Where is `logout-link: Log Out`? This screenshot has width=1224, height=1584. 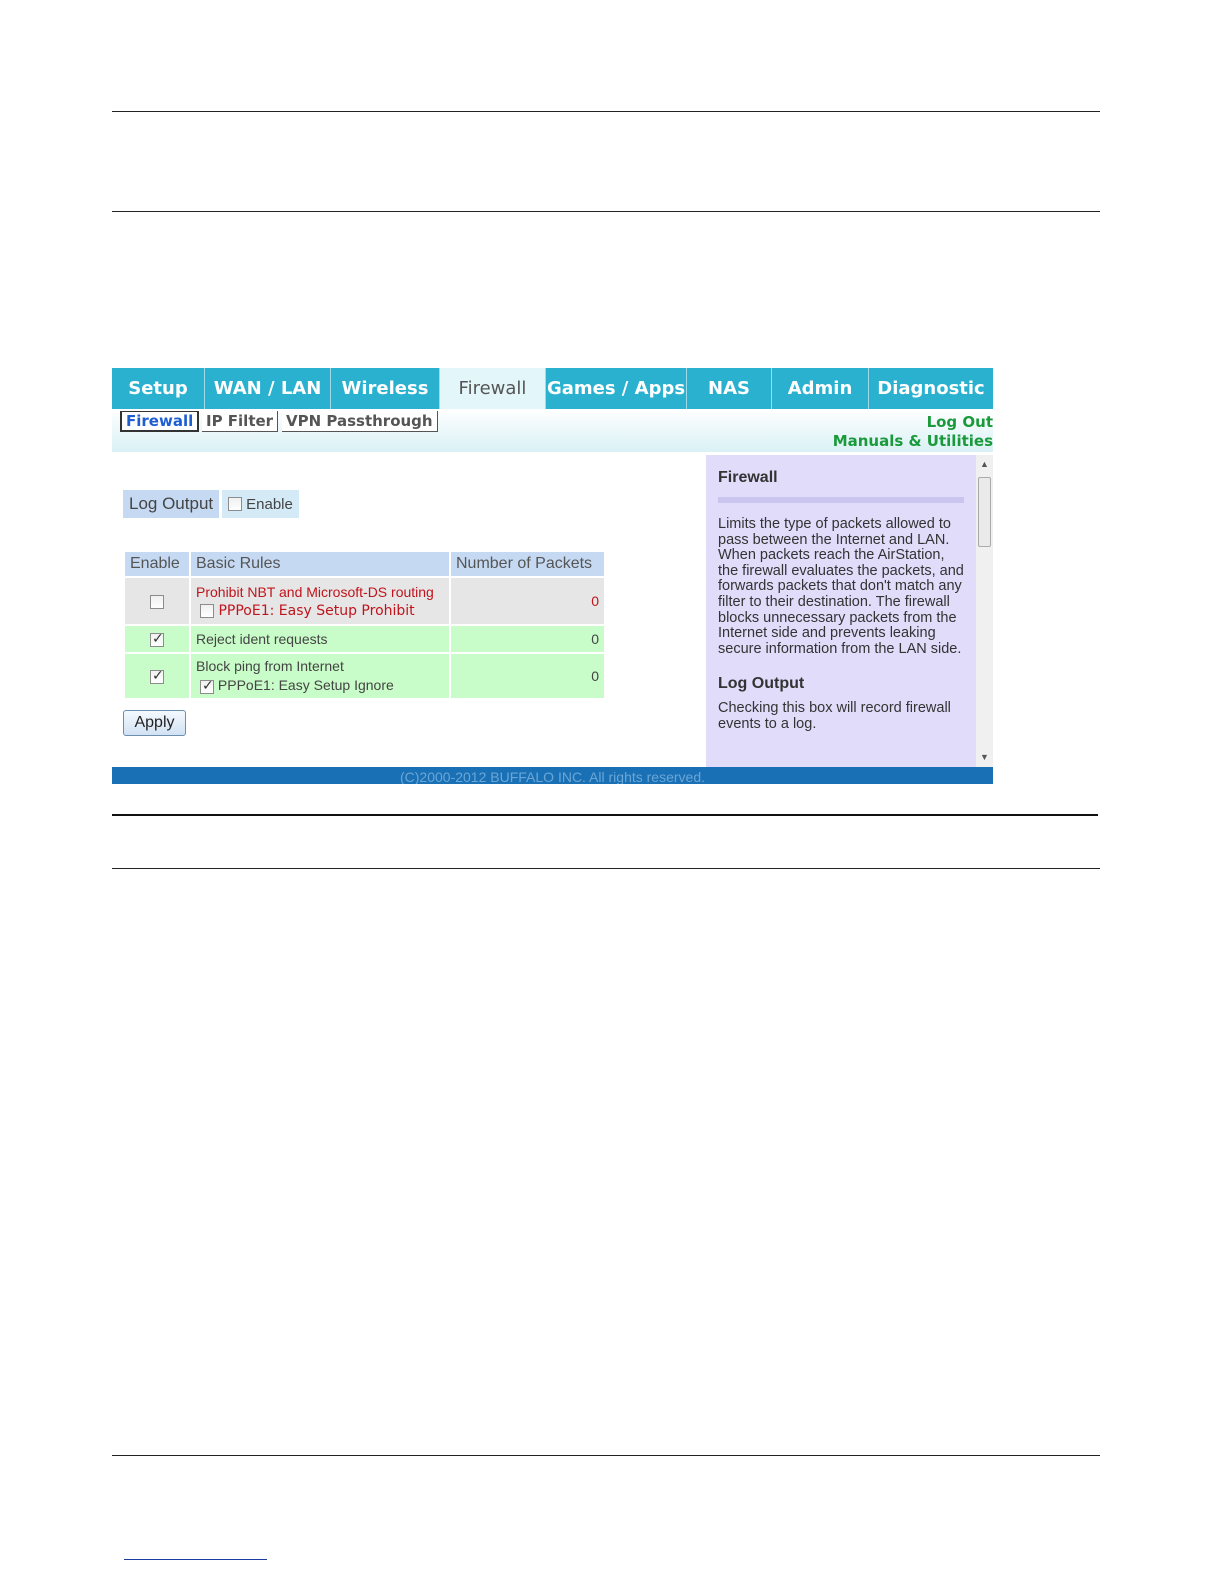
logout-link: Log Out is located at coordinates (960, 422).